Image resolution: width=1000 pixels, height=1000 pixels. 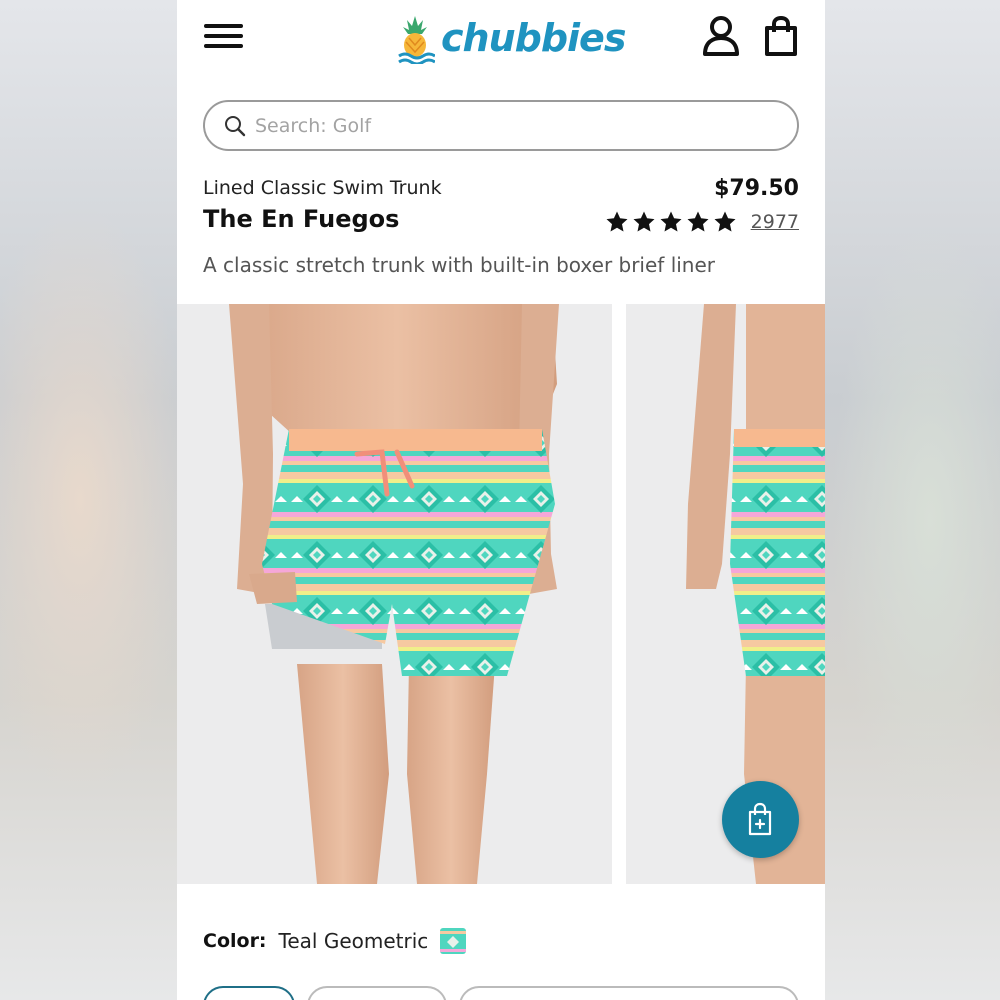 I want to click on color-label: Color:, so click(x=235, y=941).